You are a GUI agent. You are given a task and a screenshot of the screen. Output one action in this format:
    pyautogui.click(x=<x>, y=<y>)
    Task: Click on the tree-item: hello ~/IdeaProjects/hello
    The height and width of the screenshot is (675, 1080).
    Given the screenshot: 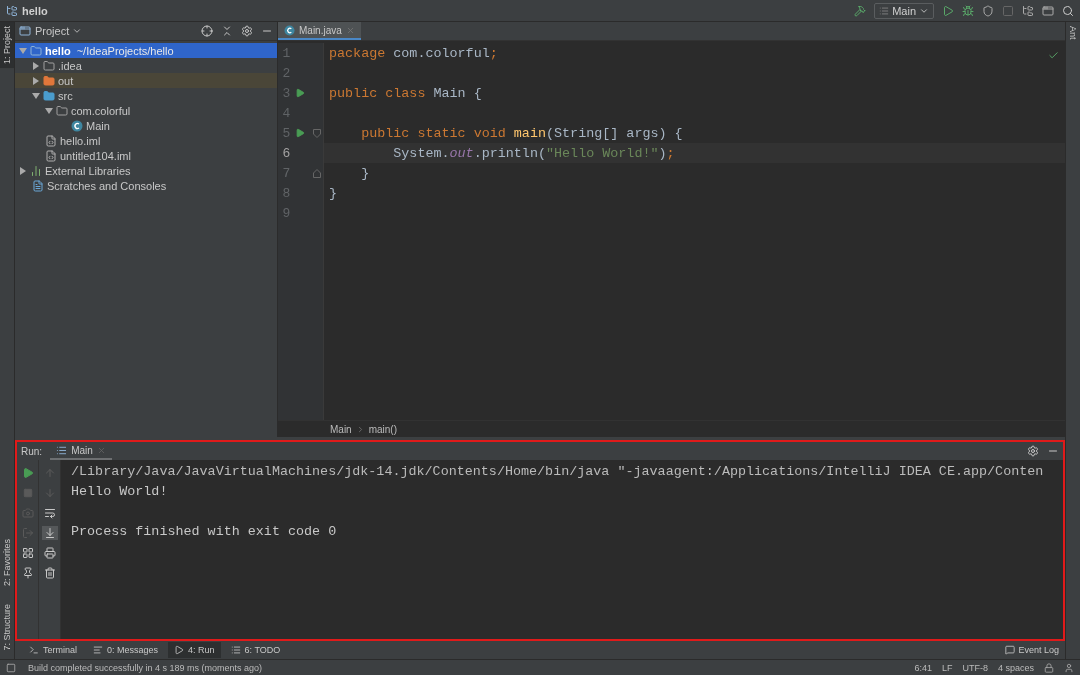 What is the action you would take?
    pyautogui.click(x=146, y=50)
    